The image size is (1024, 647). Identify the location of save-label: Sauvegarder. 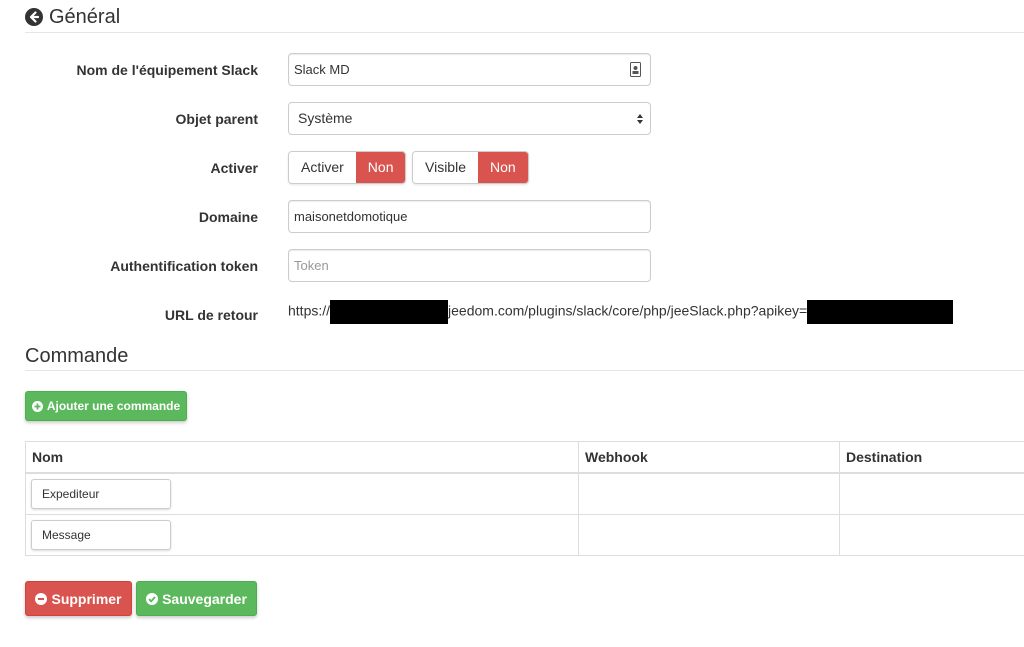
(204, 598).